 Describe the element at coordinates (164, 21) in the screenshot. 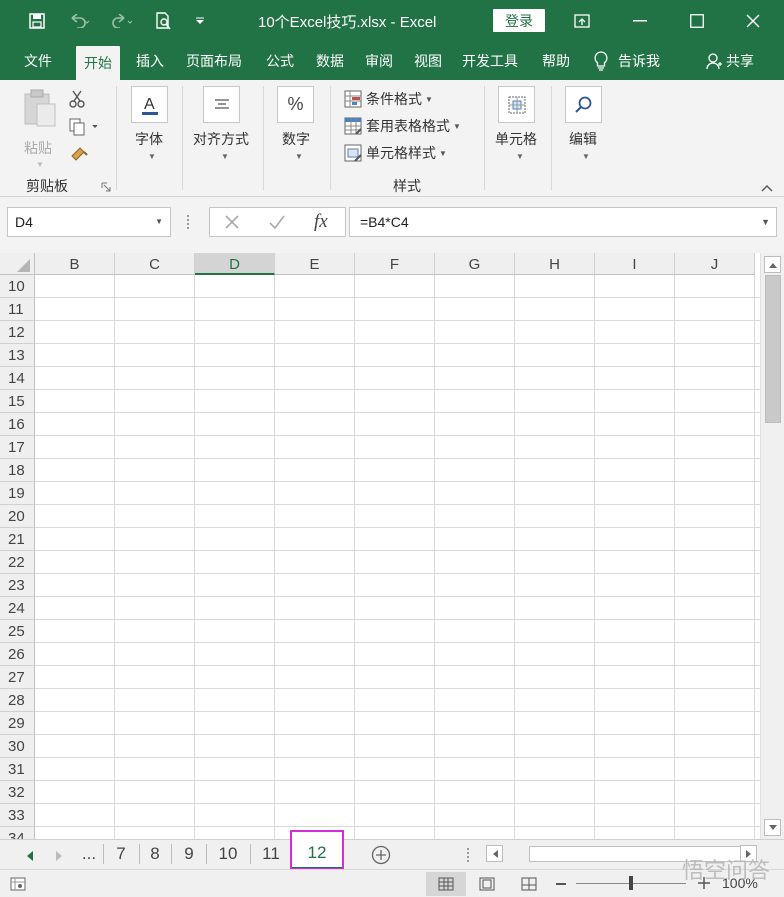

I see `print-preview-icon` at that location.